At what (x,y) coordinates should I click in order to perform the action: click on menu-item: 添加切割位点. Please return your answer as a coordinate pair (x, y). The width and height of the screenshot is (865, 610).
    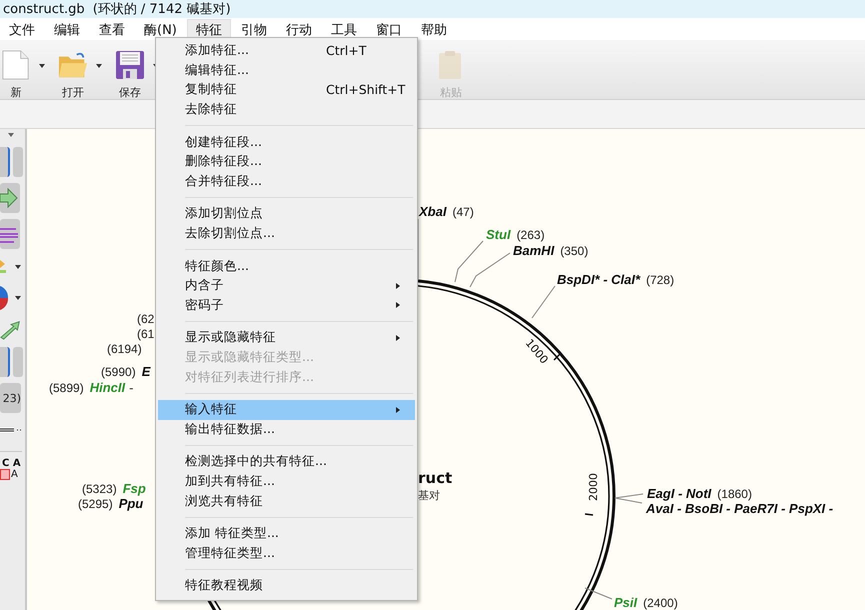
    Looking at the image, I should click on (286, 214).